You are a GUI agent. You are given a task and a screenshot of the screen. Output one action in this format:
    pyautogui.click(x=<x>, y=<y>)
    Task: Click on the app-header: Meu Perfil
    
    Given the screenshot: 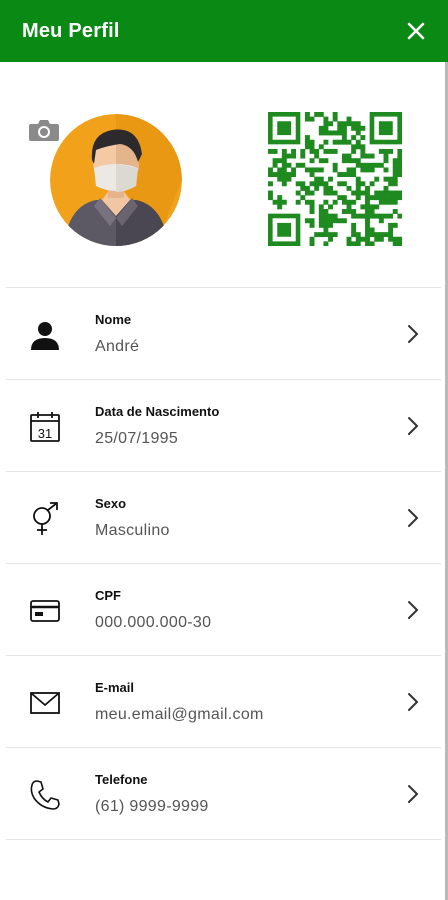 What is the action you would take?
    pyautogui.click(x=224, y=31)
    